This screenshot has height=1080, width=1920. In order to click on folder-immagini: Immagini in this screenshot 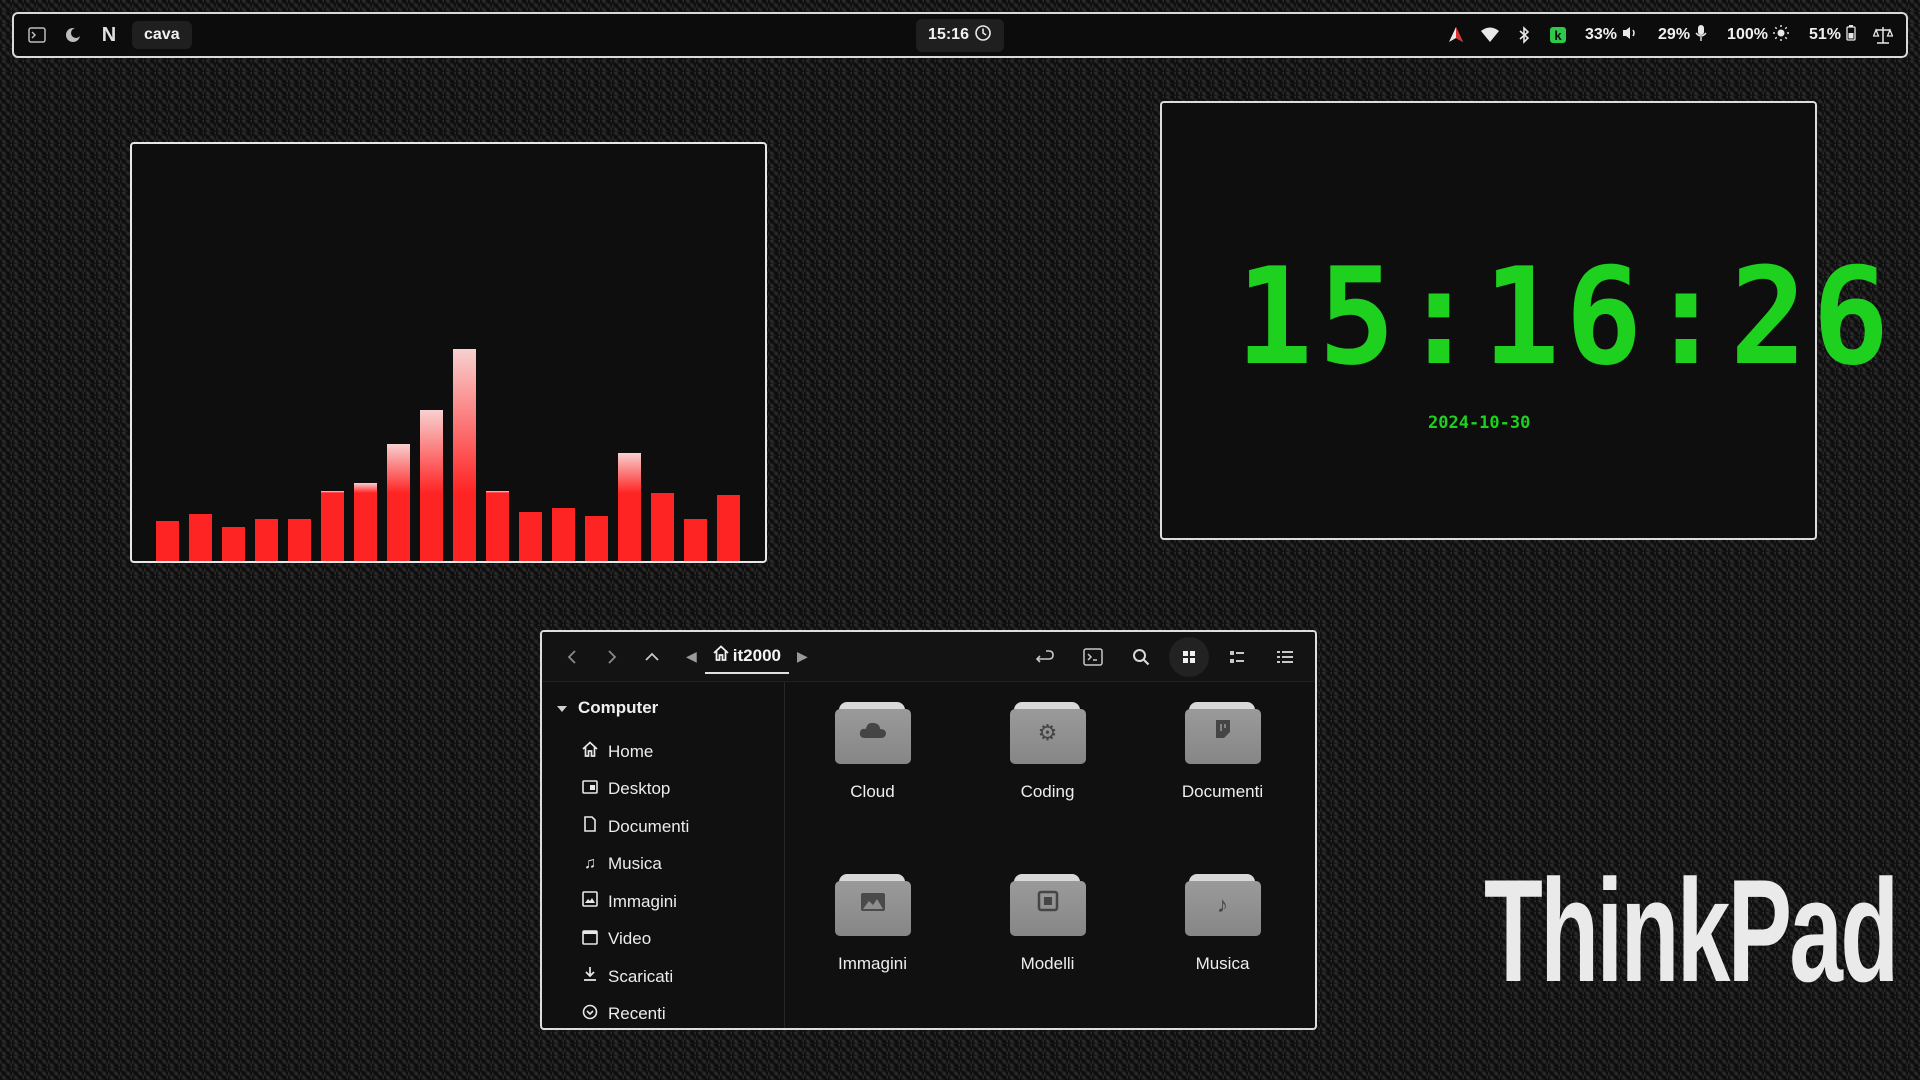, I will do `click(872, 951)`.